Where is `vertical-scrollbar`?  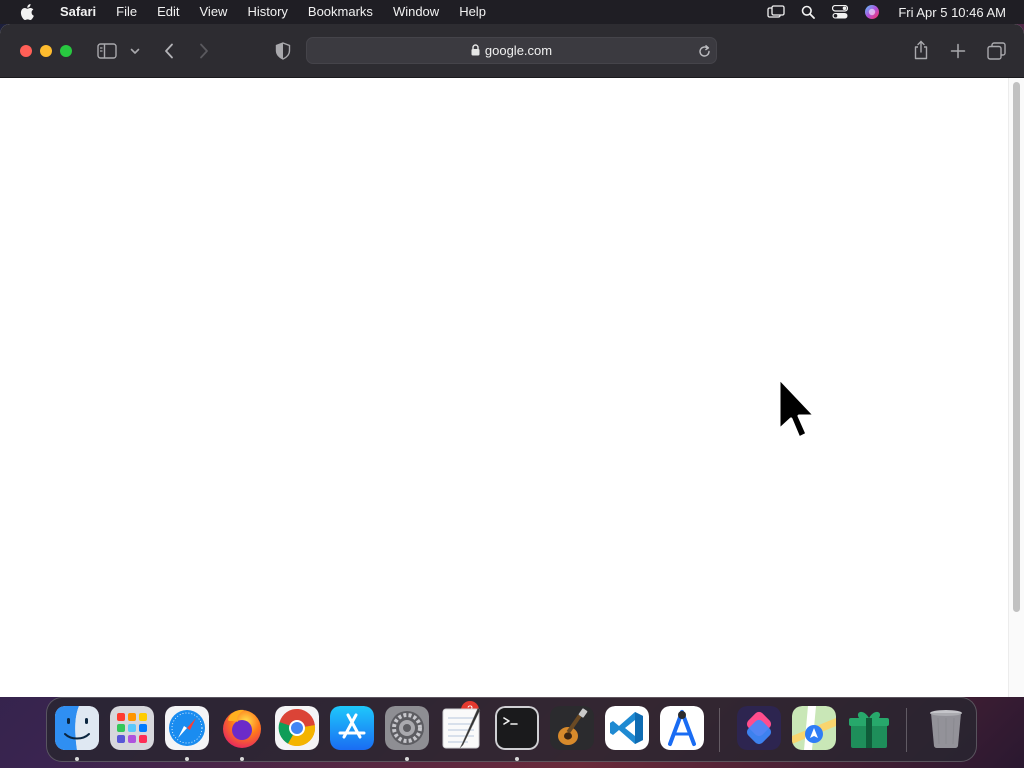 vertical-scrollbar is located at coordinates (1016, 387).